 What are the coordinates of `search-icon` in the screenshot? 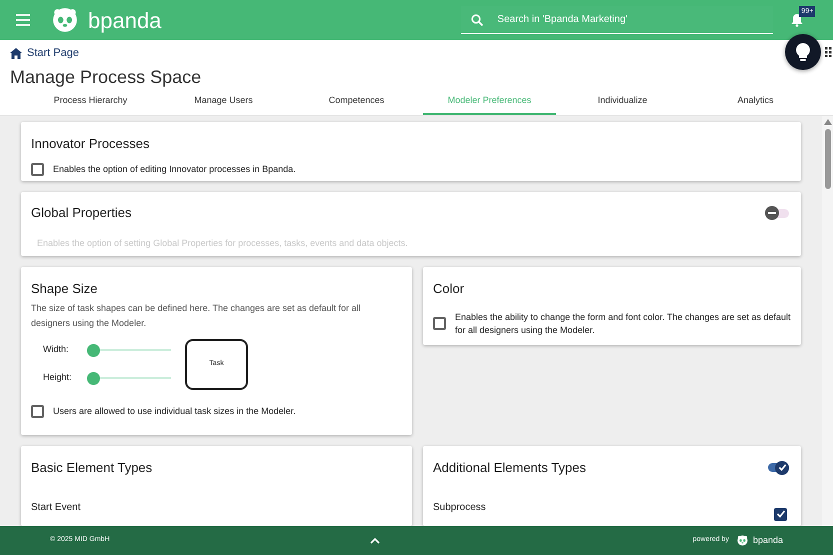 It's located at (477, 20).